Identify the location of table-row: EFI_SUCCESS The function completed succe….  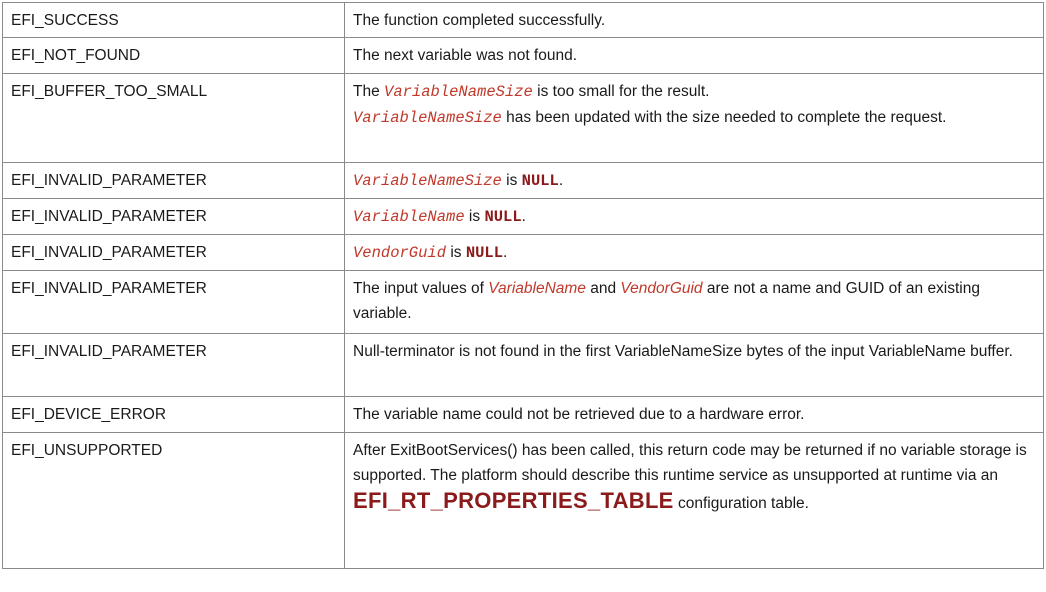
(523, 20).